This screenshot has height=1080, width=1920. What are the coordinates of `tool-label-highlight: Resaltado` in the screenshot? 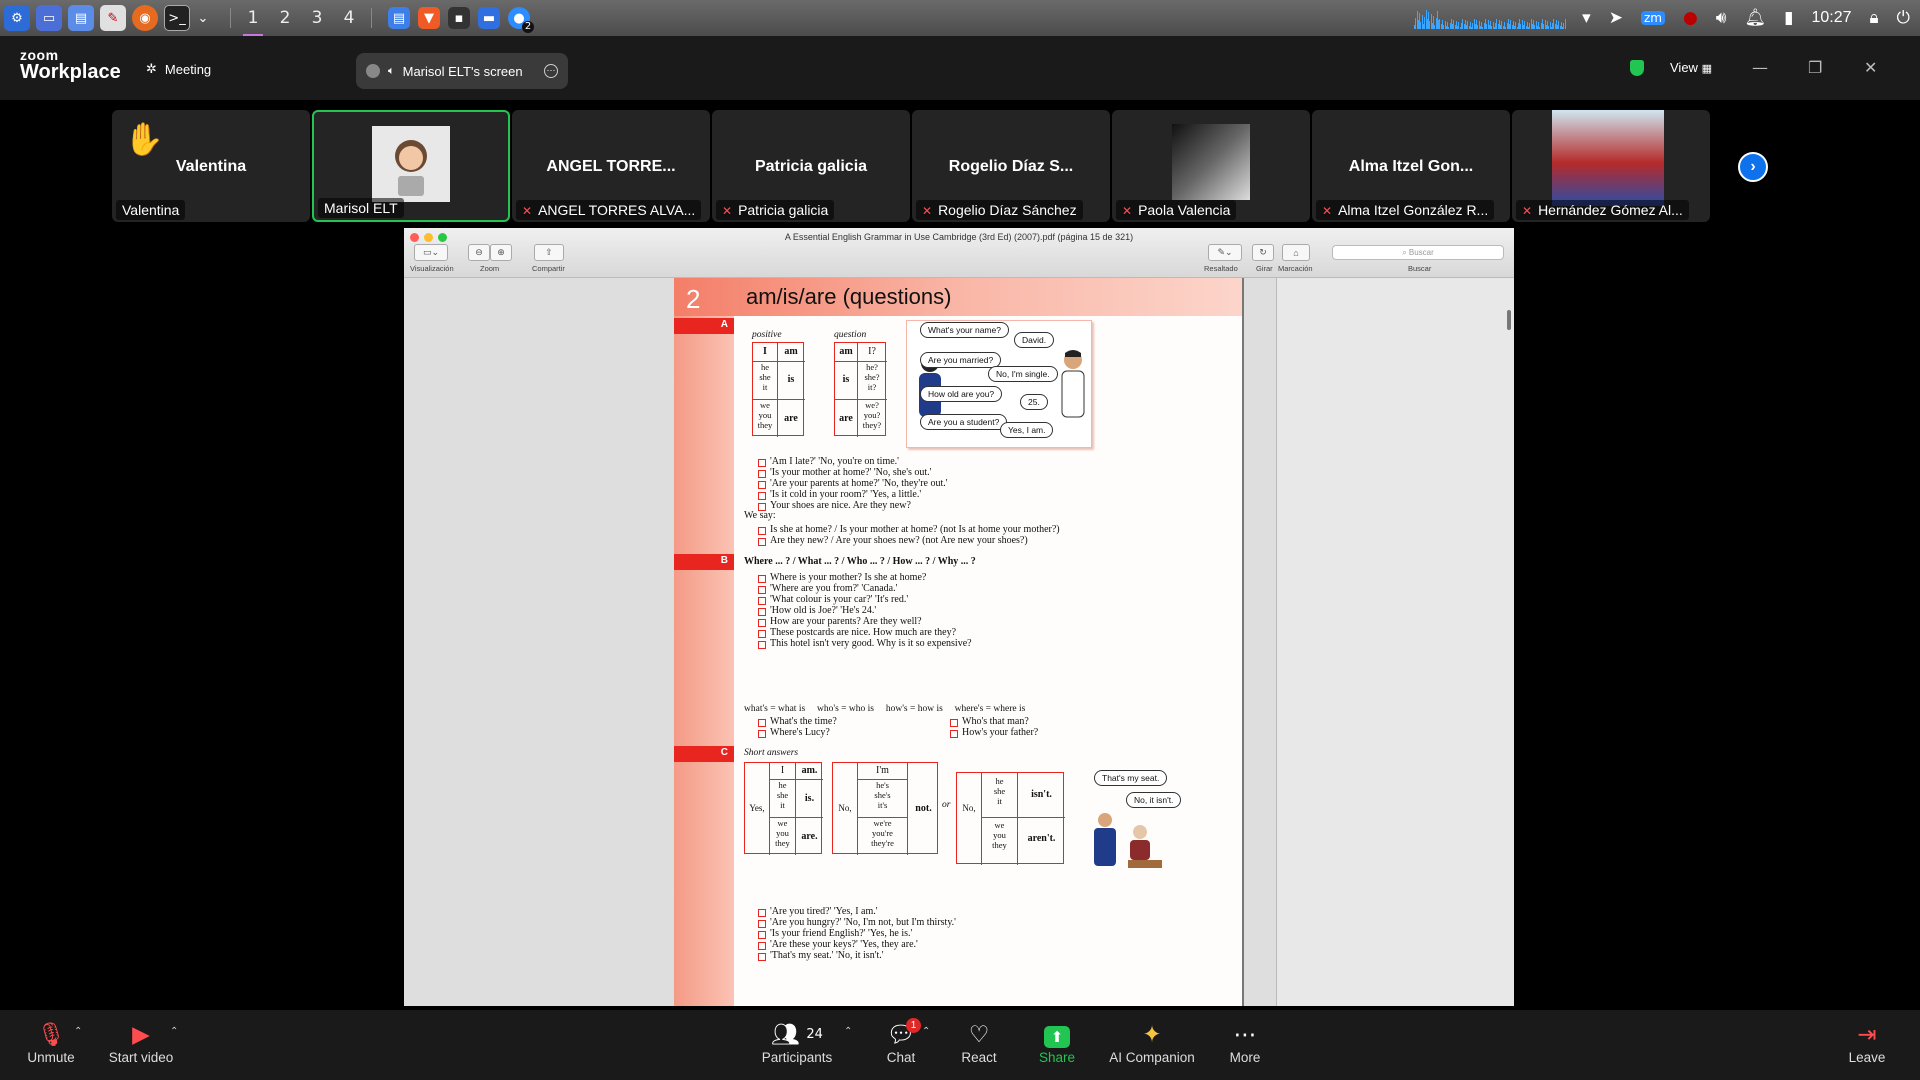 It's located at (1221, 268).